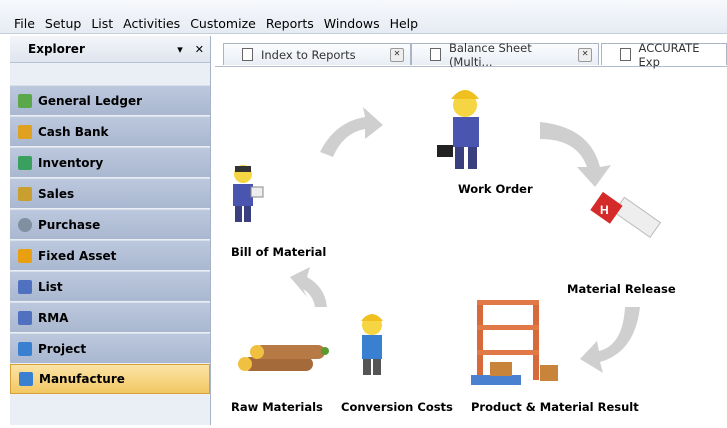 This screenshot has width=727, height=428. Describe the element at coordinates (110, 131) in the screenshot. I see `sidebar-item-cash-bank: Cash Bank` at that location.